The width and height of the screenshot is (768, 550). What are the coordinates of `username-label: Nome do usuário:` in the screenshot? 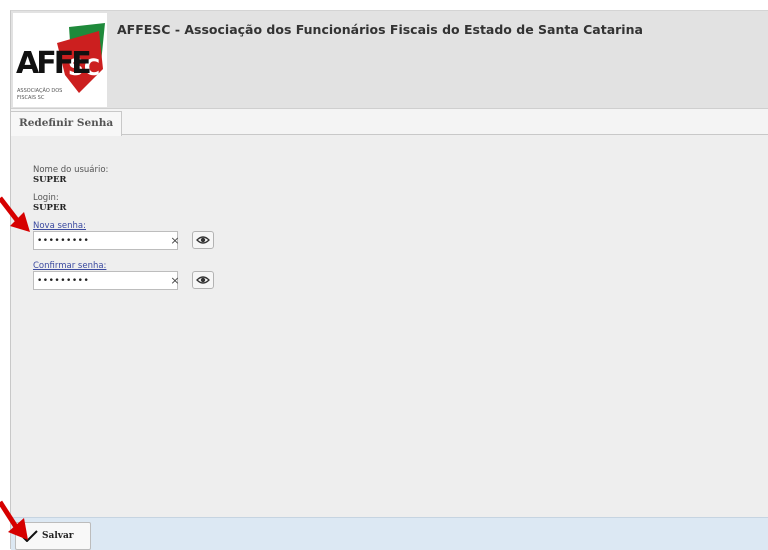 It's located at (71, 170).